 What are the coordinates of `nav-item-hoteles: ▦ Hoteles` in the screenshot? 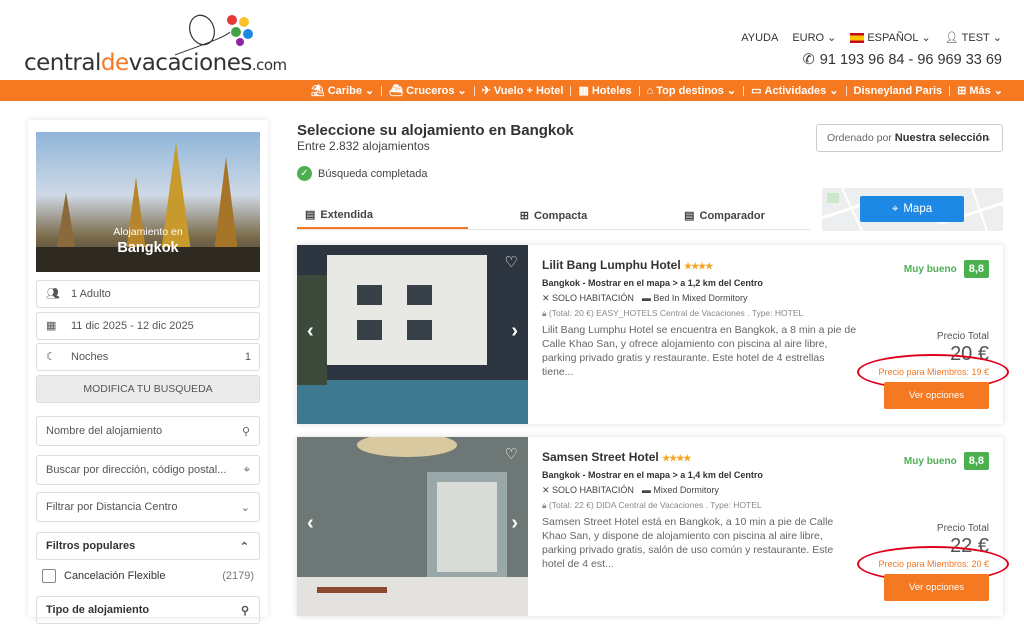 It's located at (604, 91).